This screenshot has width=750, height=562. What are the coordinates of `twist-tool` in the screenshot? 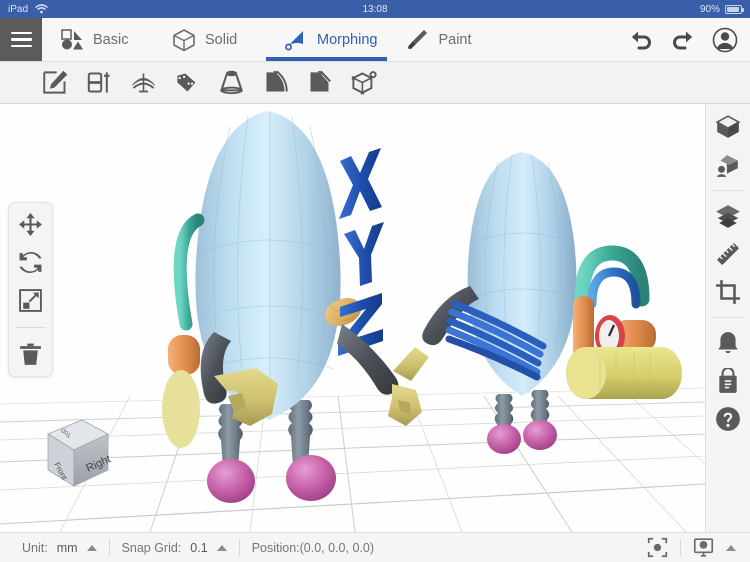 It's located at (187, 82).